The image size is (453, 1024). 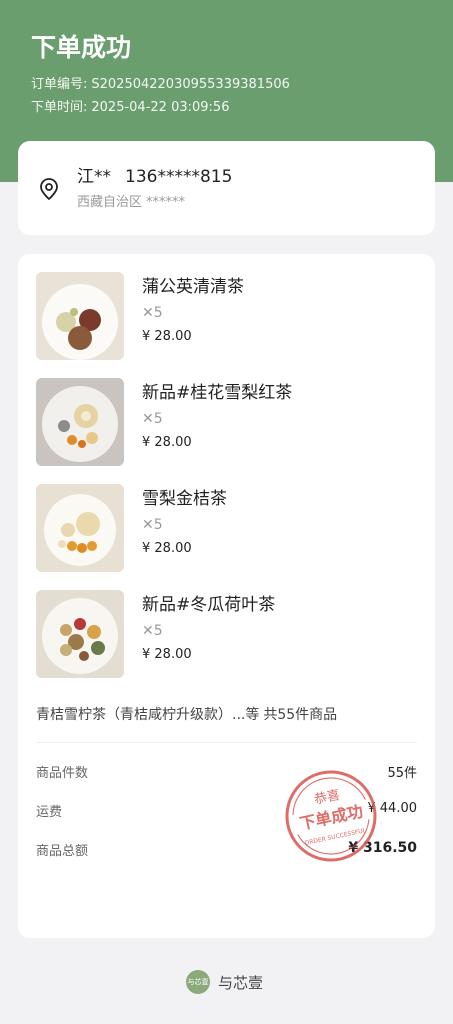 I want to click on brand-name: 与芯壹, so click(x=241, y=983).